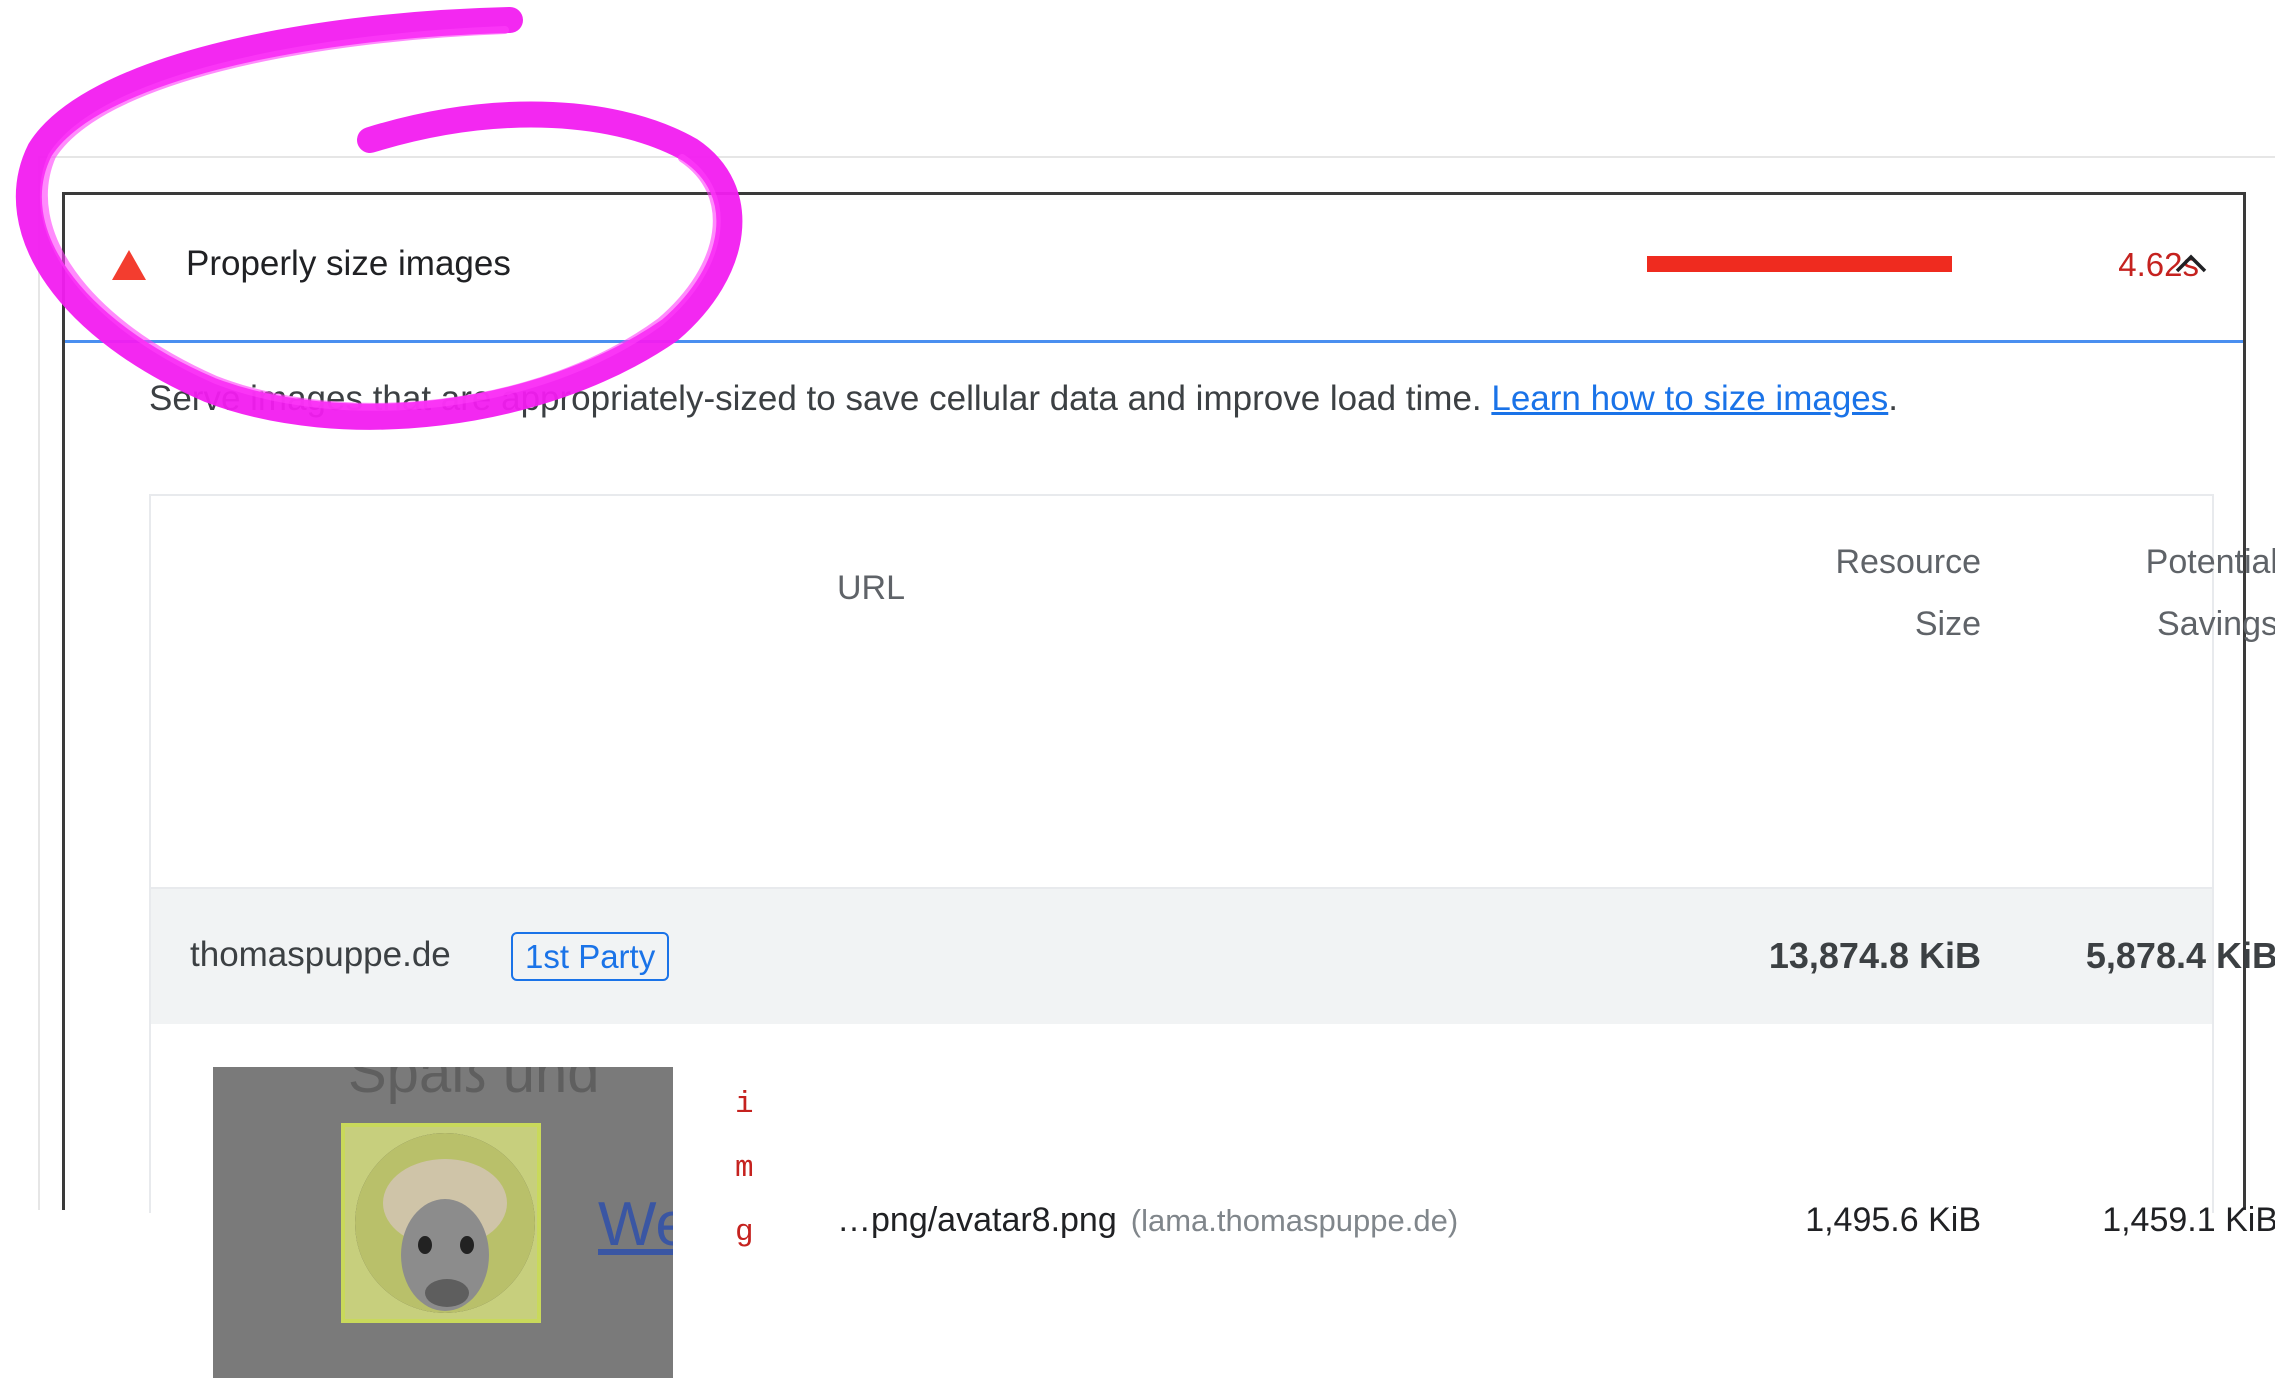 This screenshot has width=2275, height=1378. Describe the element at coordinates (2188, 1220) in the screenshot. I see `row-potential-savings: 1,459.1 KiB` at that location.